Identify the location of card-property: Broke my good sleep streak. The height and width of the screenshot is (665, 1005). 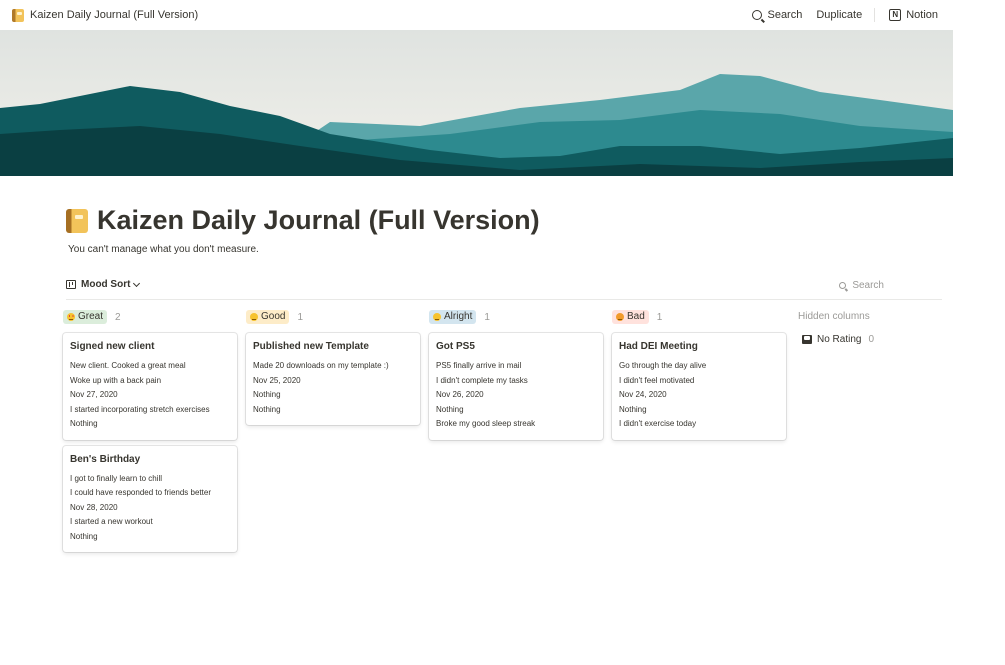
(486, 423).